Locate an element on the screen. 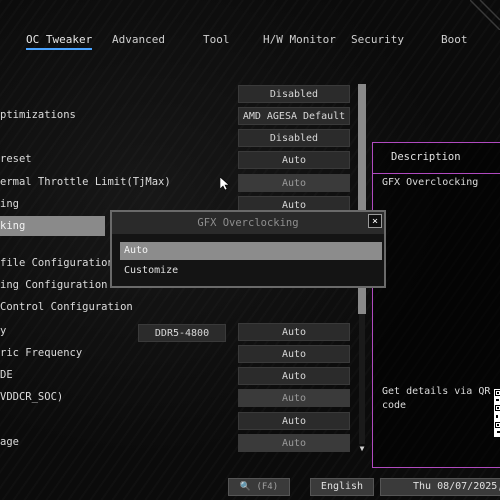  setting-label: y is located at coordinates (3, 331).